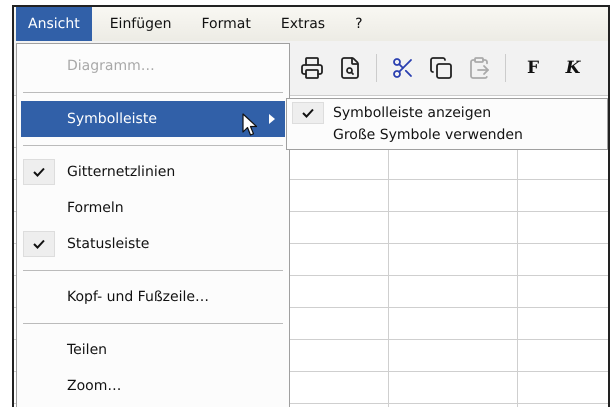 The width and height of the screenshot is (615, 407). I want to click on copy-icon, so click(441, 68).